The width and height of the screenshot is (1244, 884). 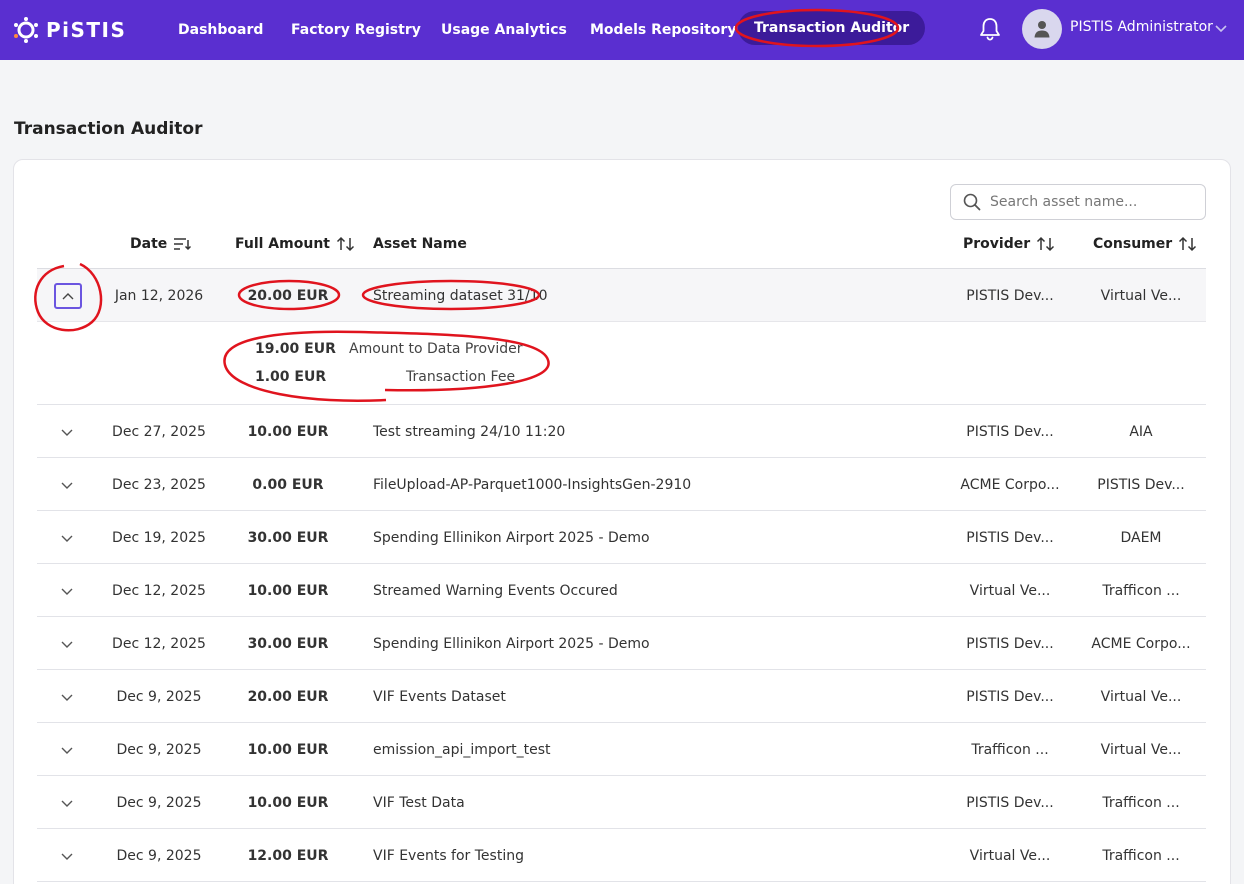 I want to click on cell-consumer: DAEM, so click(x=1141, y=537).